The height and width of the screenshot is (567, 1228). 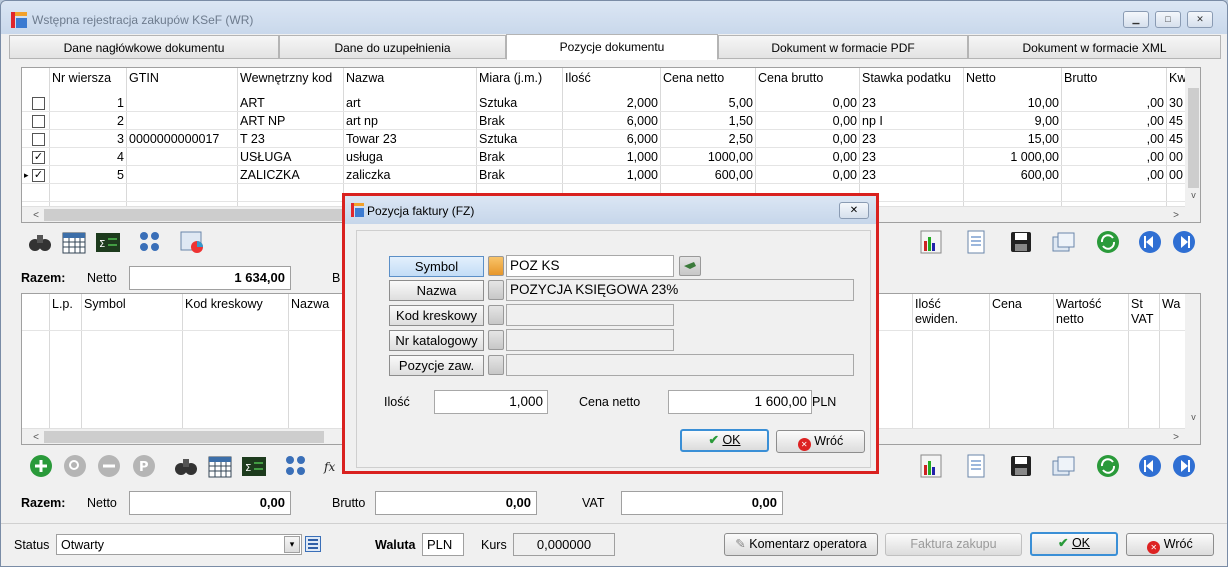 I want to click on scroll-thumb, so click(x=184, y=437).